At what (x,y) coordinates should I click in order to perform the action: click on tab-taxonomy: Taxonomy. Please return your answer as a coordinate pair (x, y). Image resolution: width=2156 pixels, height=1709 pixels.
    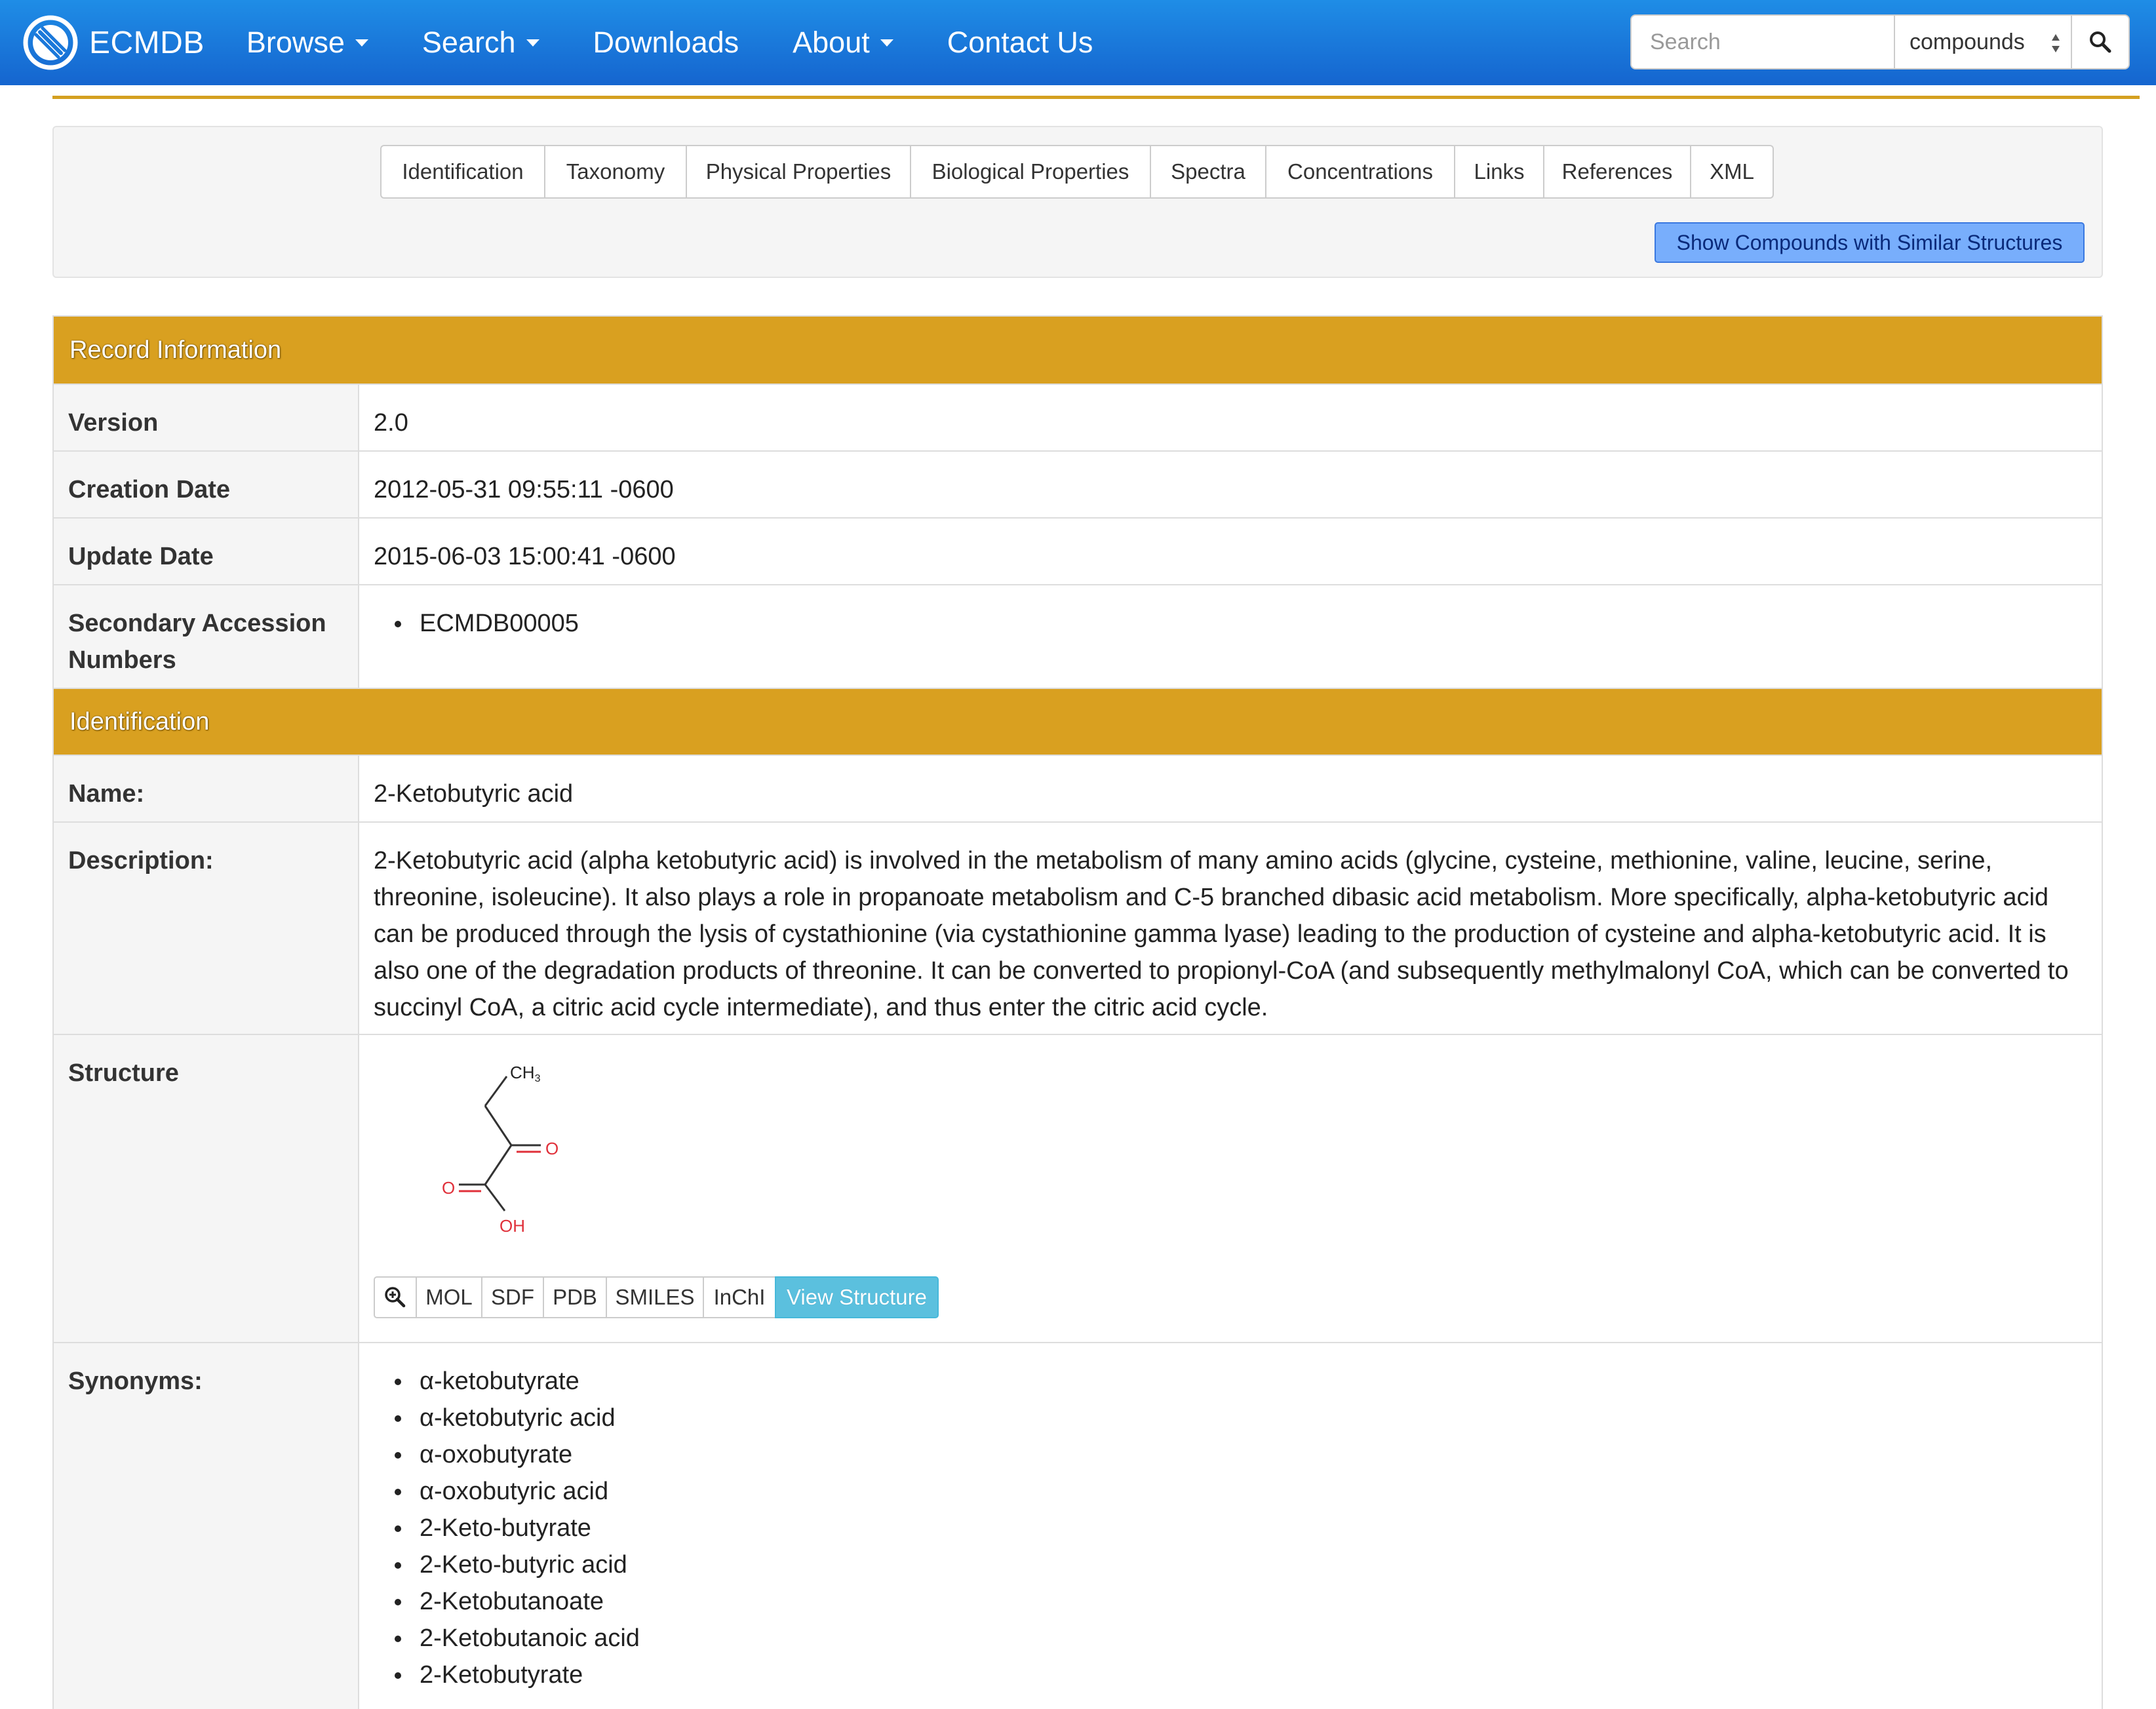
    Looking at the image, I should click on (615, 172).